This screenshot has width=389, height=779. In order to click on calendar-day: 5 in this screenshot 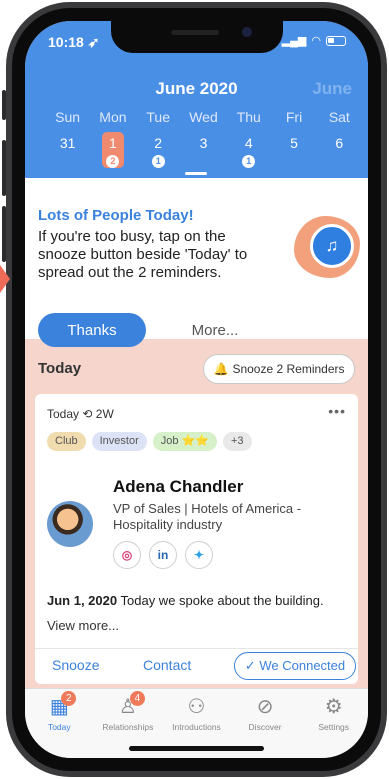, I will do `click(293, 153)`.